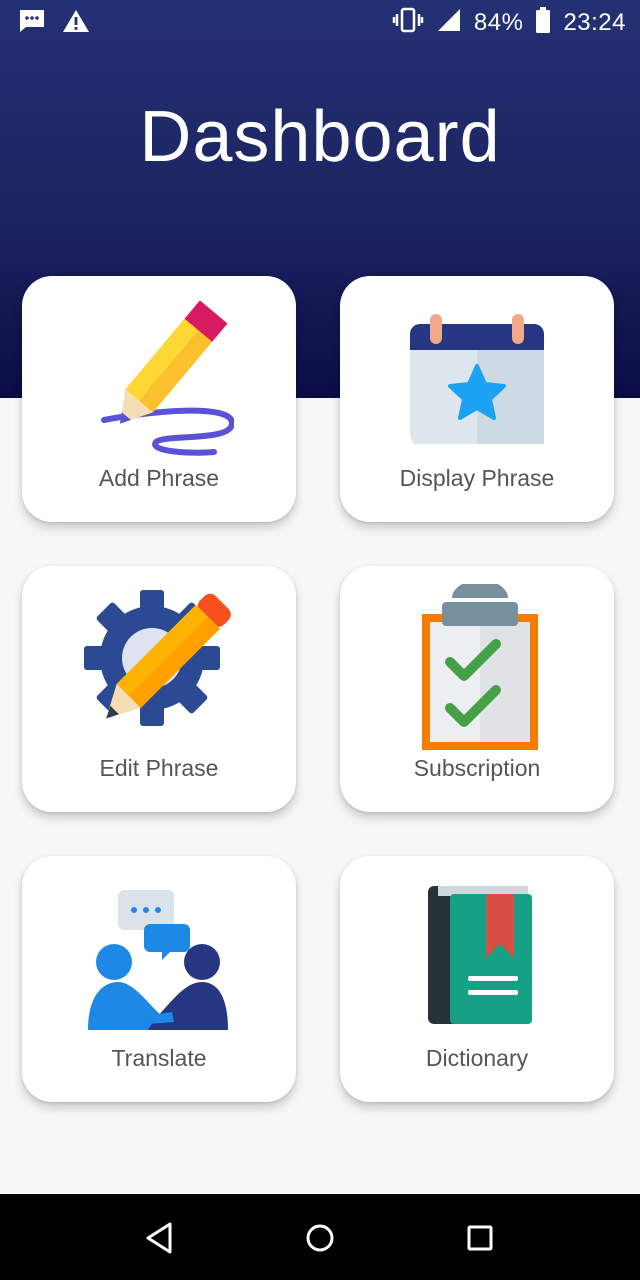 Image resolution: width=640 pixels, height=1280 pixels. What do you see at coordinates (320, 23) in the screenshot?
I see `status-bar: 84% 23:24` at bounding box center [320, 23].